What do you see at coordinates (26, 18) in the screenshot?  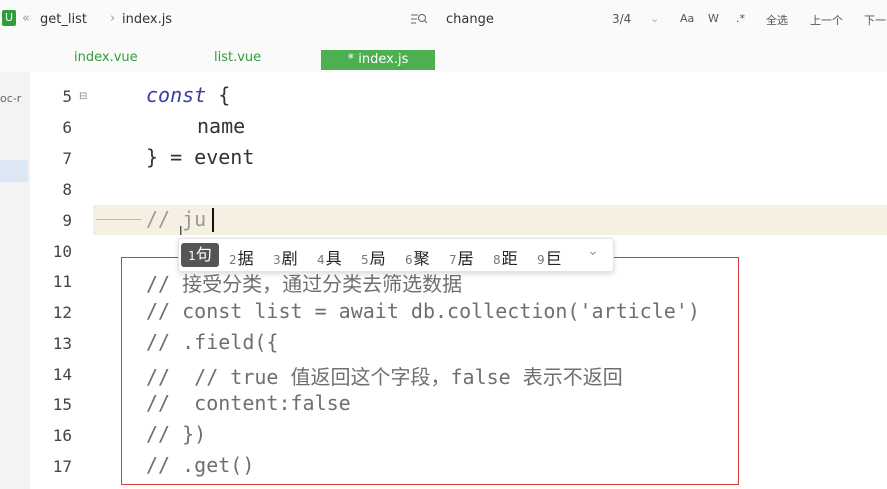 I see `collapse-icon: «` at bounding box center [26, 18].